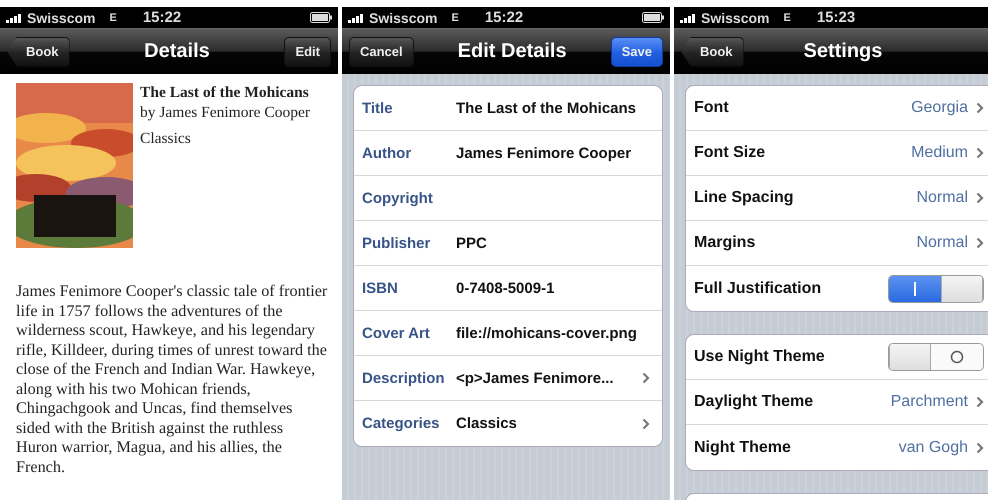 Image resolution: width=988 pixels, height=500 pixels. What do you see at coordinates (471, 243) in the screenshot?
I see `field-value: PPC` at bounding box center [471, 243].